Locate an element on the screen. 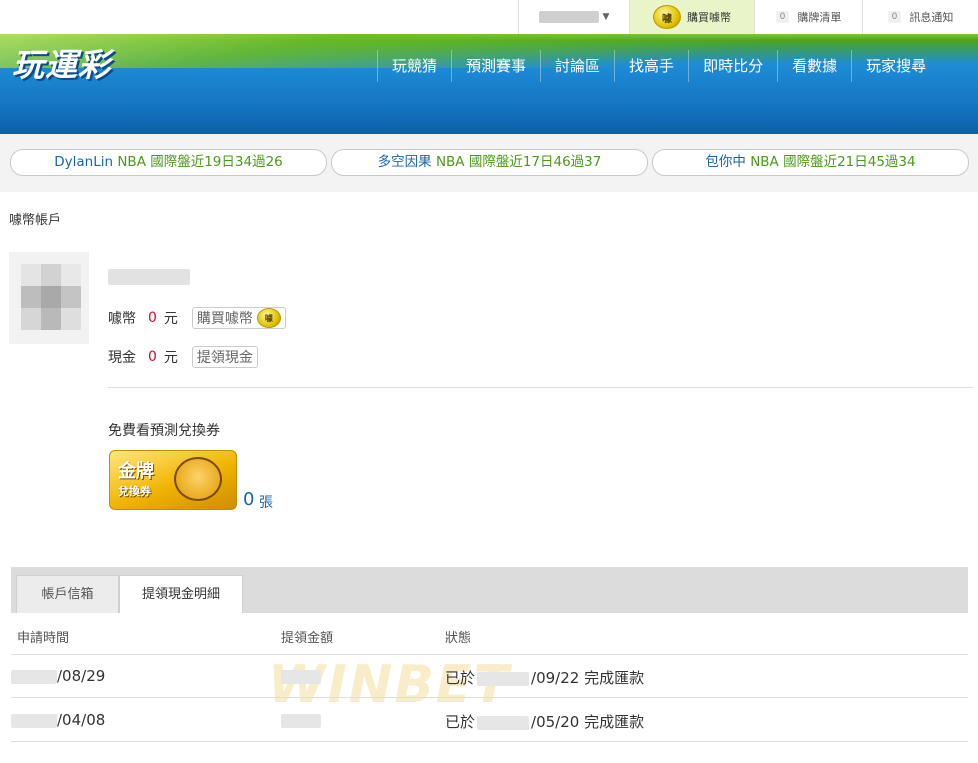  cash-value: 0 is located at coordinates (152, 357).